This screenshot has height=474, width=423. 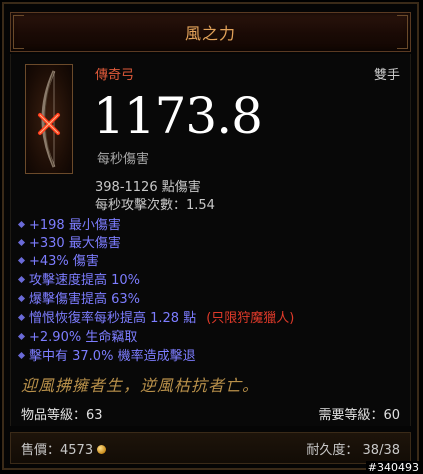 I want to click on flavor-text: 迎風拂擁者生，逆風枯抗者亡。, so click(x=140, y=385).